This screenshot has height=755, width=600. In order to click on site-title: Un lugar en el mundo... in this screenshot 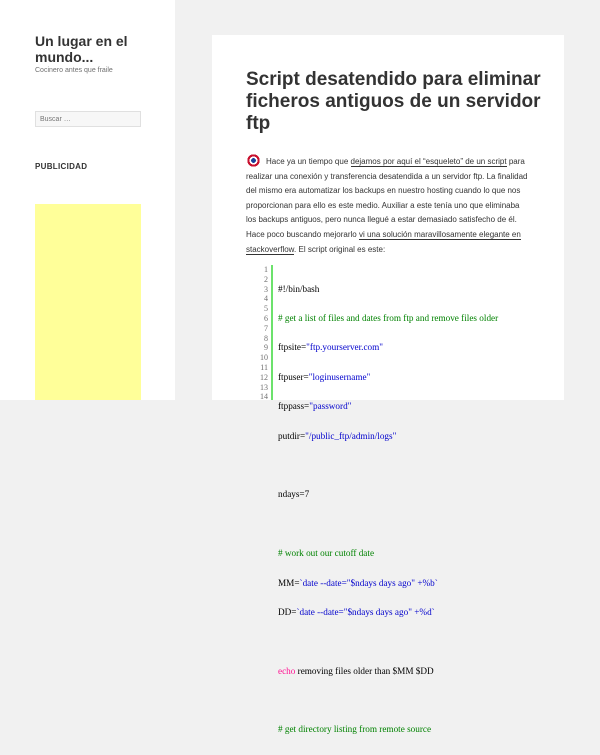, I will do `click(95, 49)`.